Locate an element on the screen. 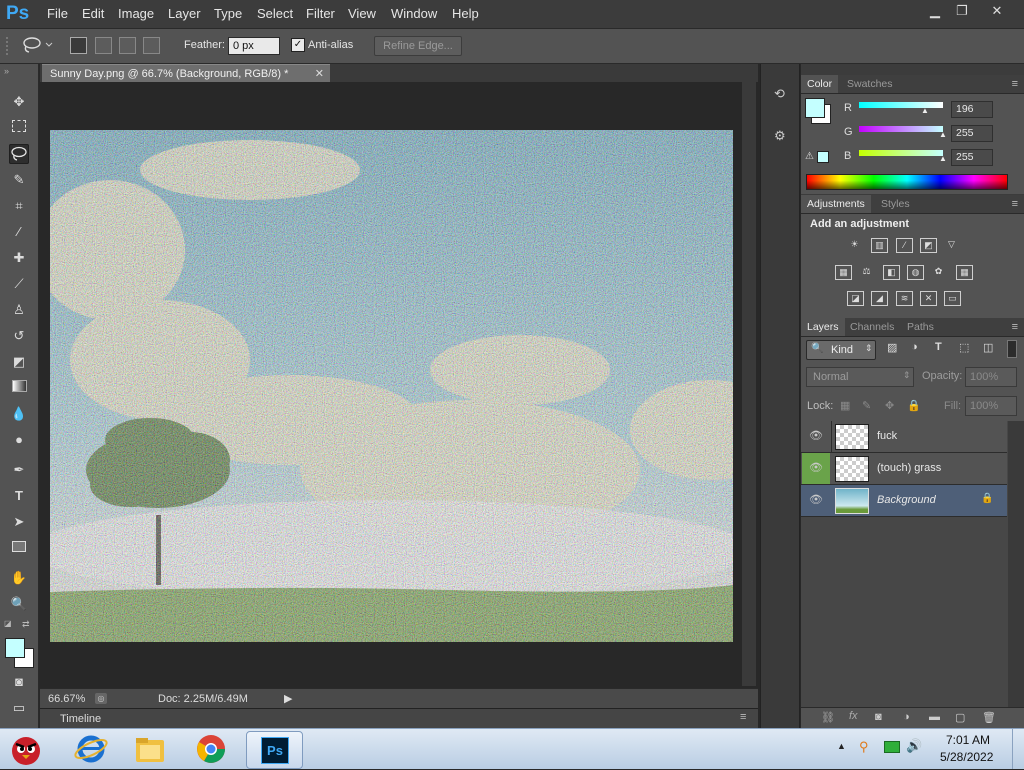 The width and height of the screenshot is (1024, 770). clone-stamp-tool-icon: ♙ is located at coordinates (19, 310).